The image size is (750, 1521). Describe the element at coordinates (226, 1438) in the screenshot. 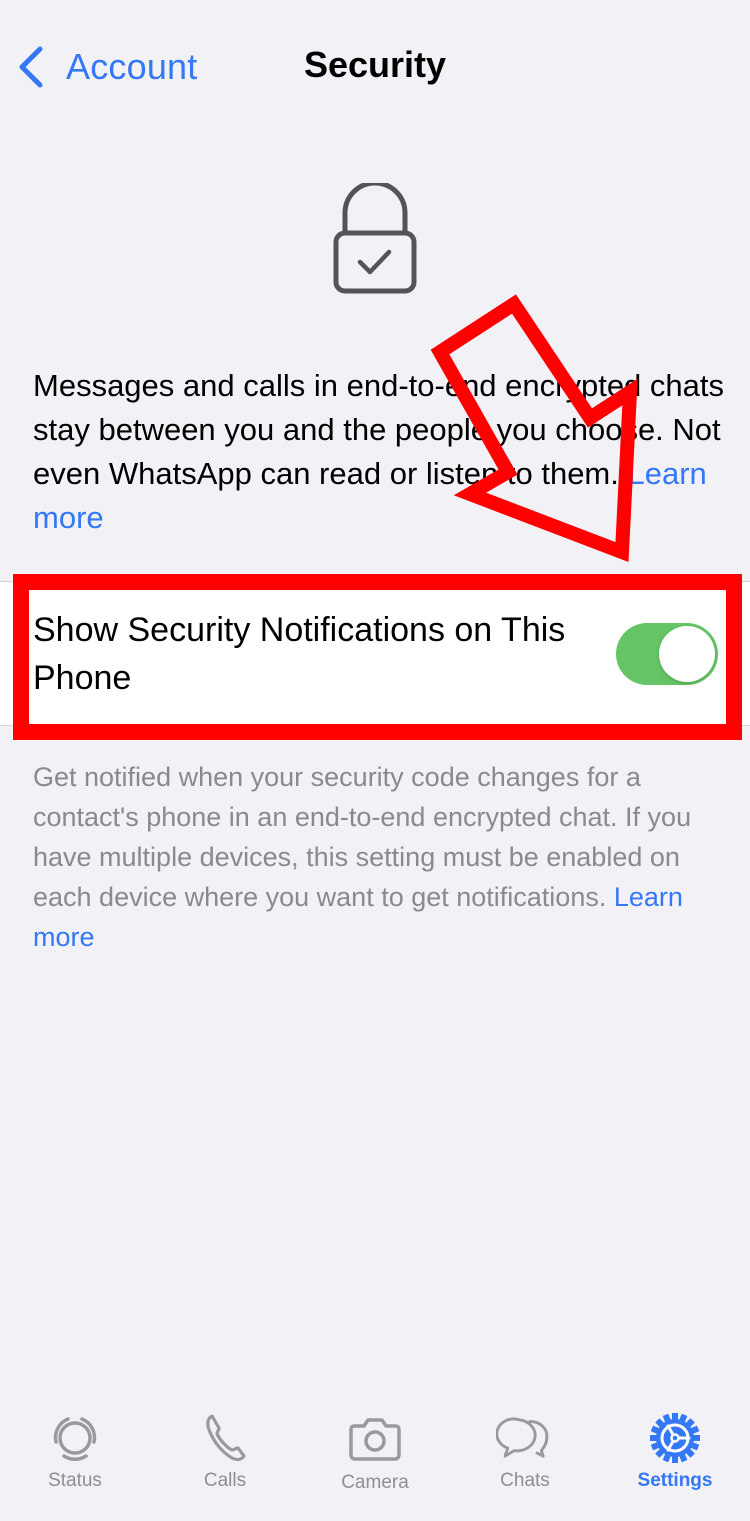

I see `phone-icon` at that location.